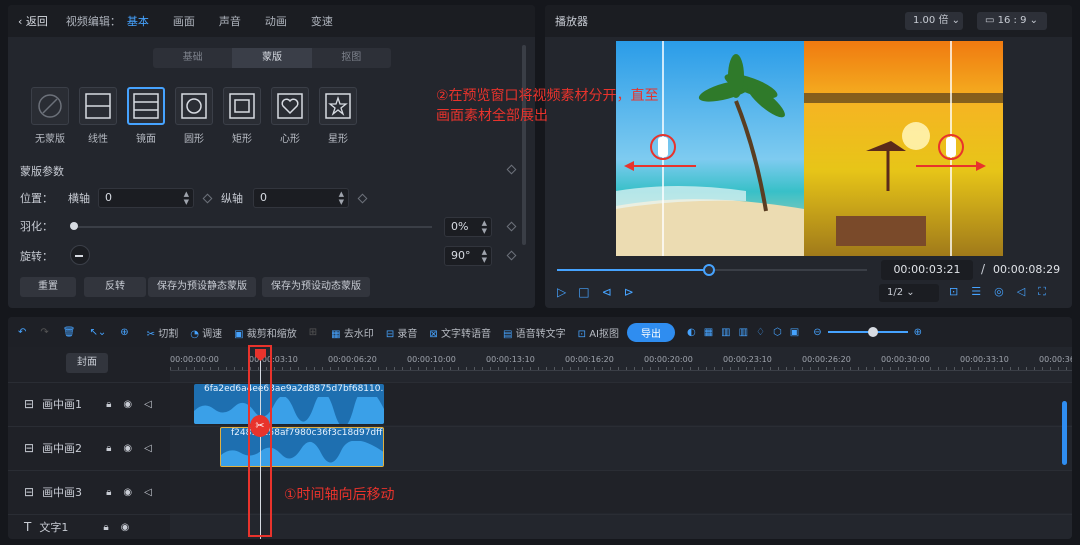 The width and height of the screenshot is (1080, 545). I want to click on tab-picture: 画面, so click(184, 21).